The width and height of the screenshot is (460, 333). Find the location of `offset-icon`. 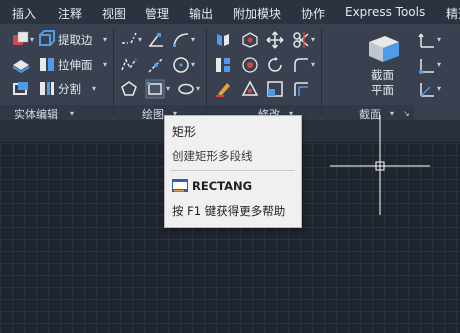

offset-icon is located at coordinates (301, 89).